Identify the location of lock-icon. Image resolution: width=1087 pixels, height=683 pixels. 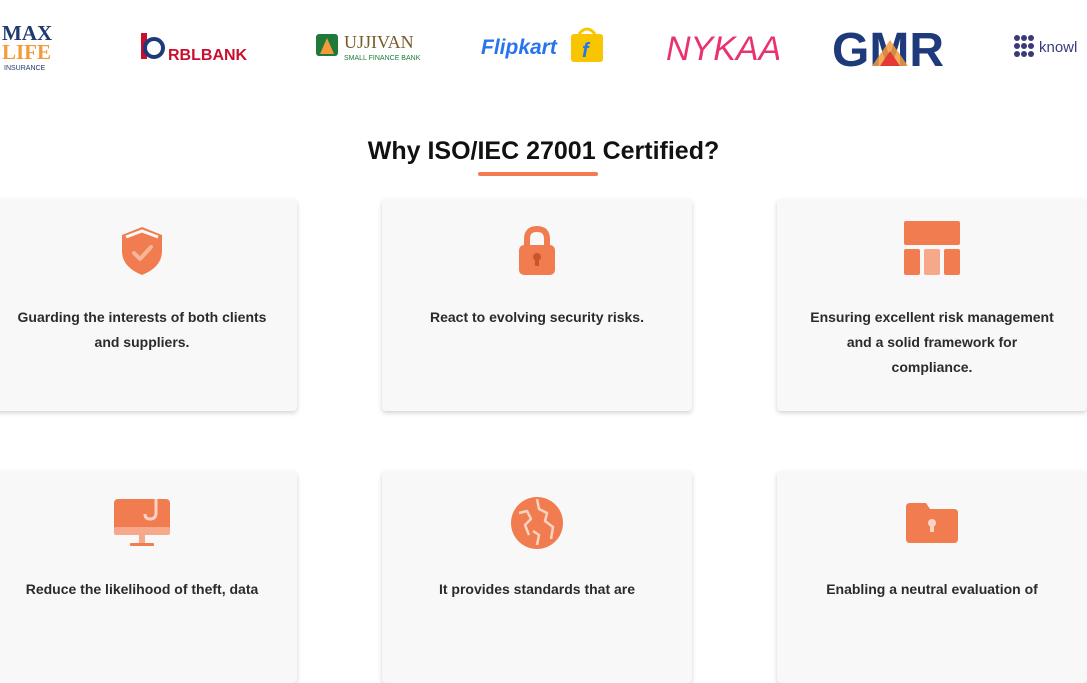
(537, 250).